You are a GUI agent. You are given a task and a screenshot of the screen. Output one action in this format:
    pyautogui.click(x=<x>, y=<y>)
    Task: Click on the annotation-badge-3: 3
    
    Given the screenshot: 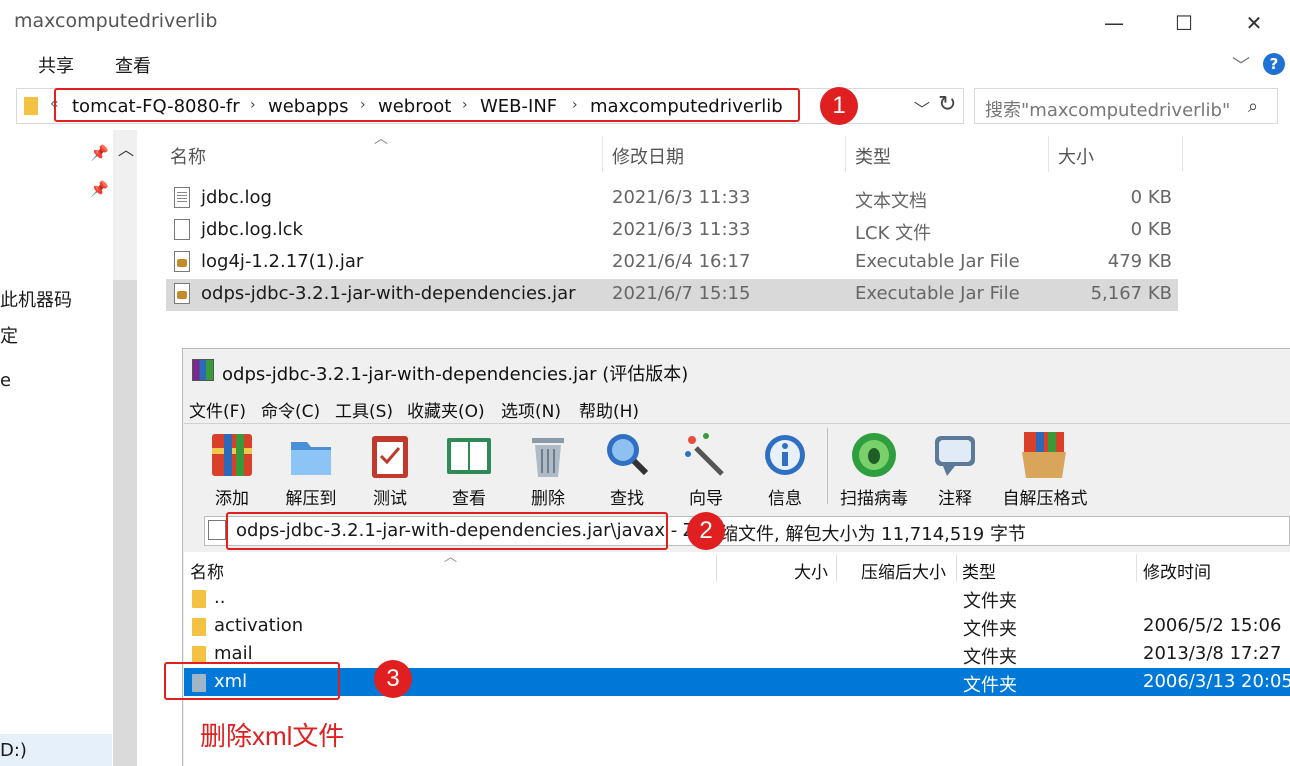 What is the action you would take?
    pyautogui.click(x=393, y=679)
    